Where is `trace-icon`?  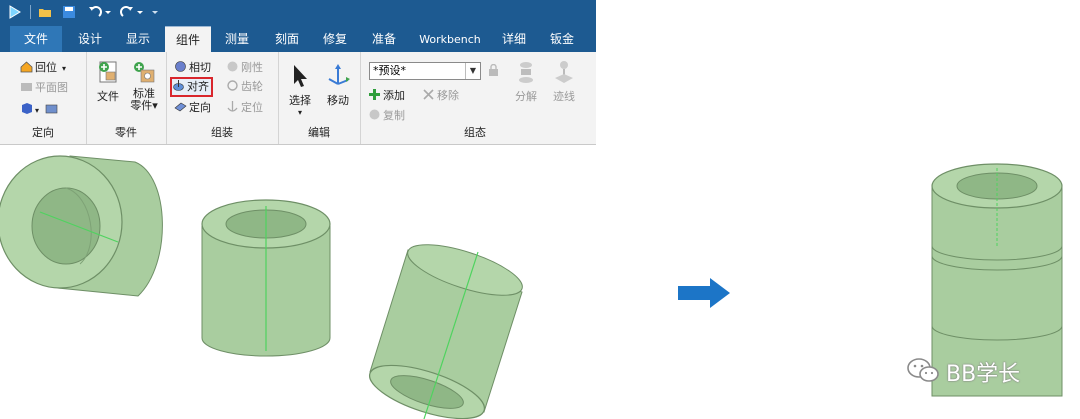 trace-icon is located at coordinates (564, 72).